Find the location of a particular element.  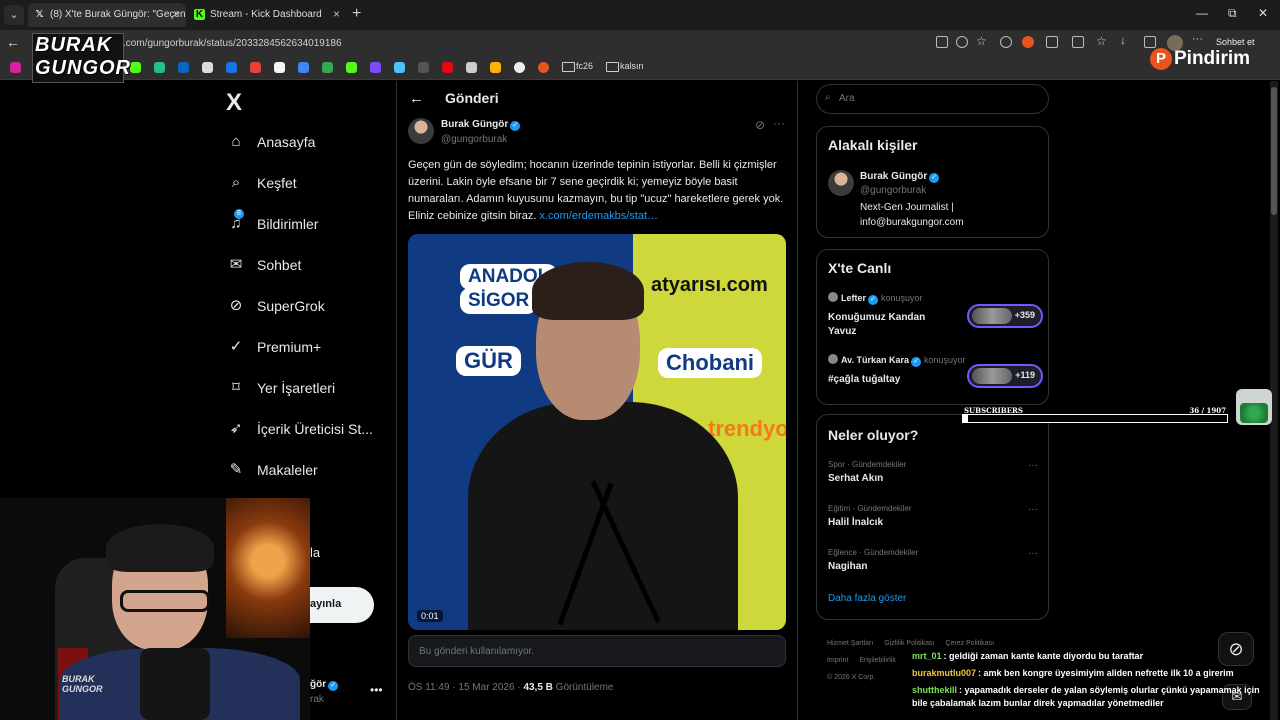

nav-item-supergrok: ⊘ SuperGrok is located at coordinates (305, 306).